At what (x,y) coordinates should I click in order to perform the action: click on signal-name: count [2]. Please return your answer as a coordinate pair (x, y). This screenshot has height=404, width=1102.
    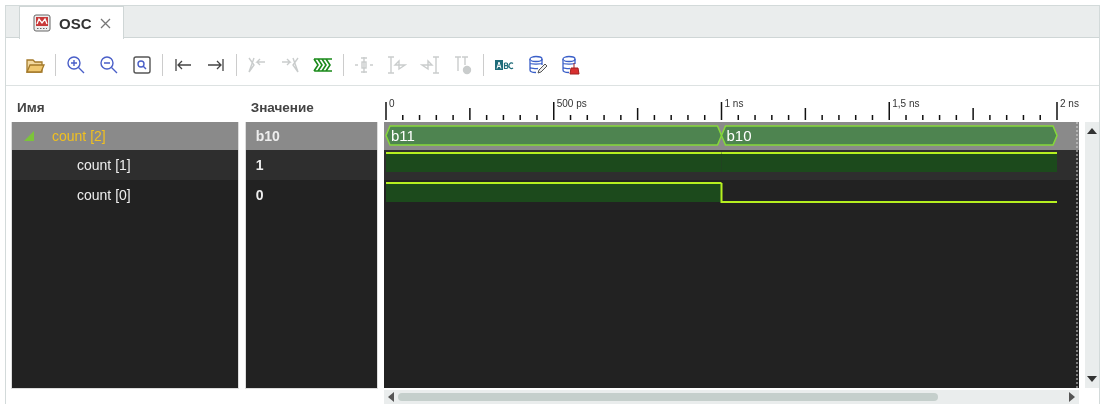
    Looking at the image, I should click on (79, 136).